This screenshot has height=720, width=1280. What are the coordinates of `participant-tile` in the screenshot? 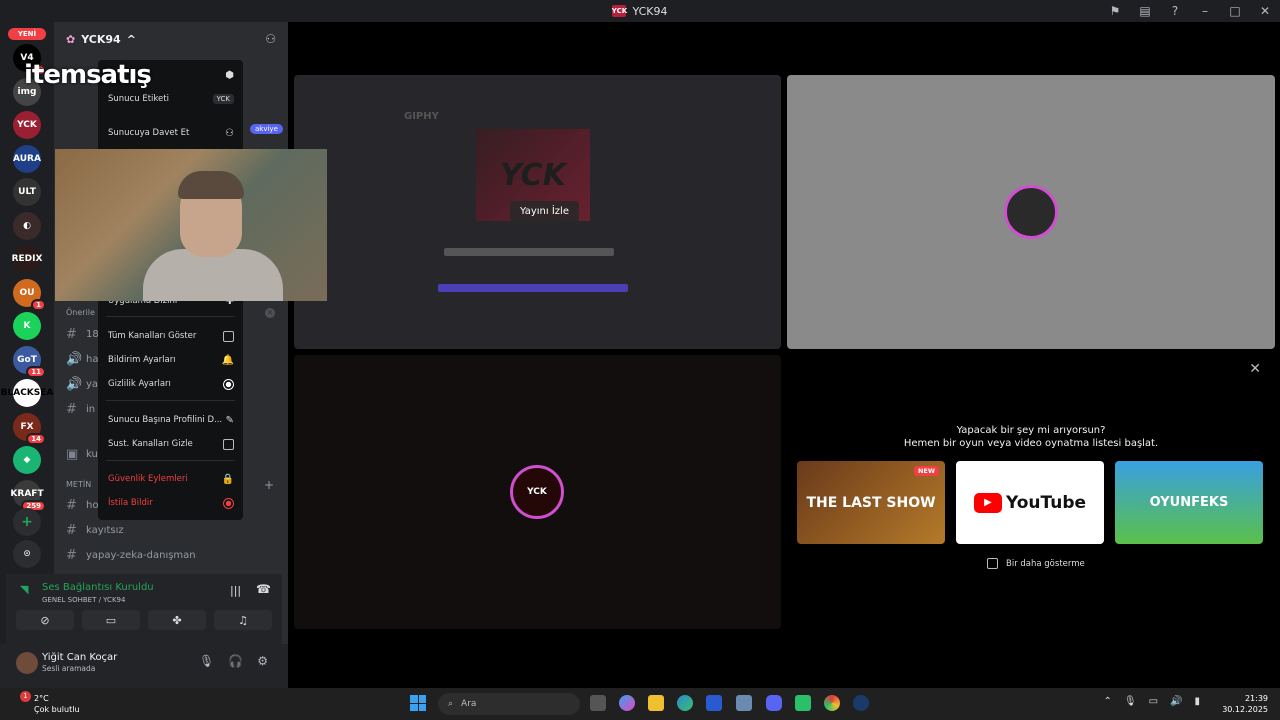 It's located at (1031, 212).